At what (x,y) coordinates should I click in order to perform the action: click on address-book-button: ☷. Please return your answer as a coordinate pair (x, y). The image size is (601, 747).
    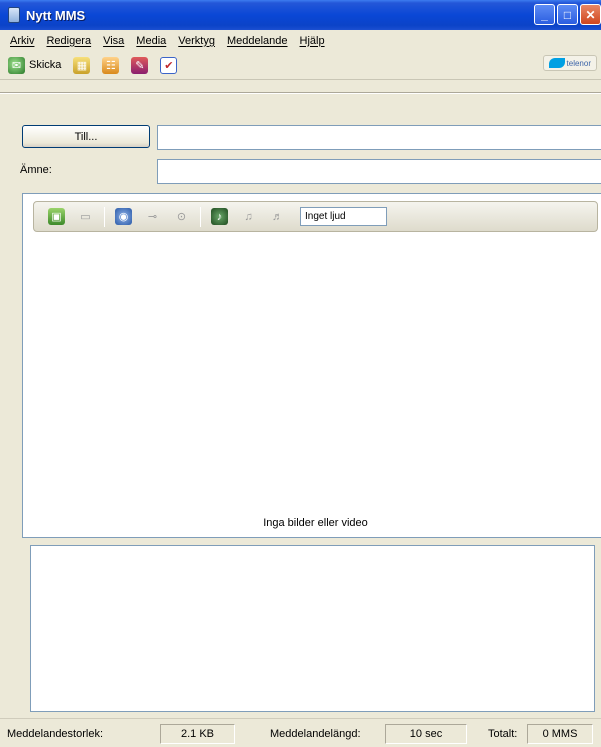
    Looking at the image, I should click on (110, 65).